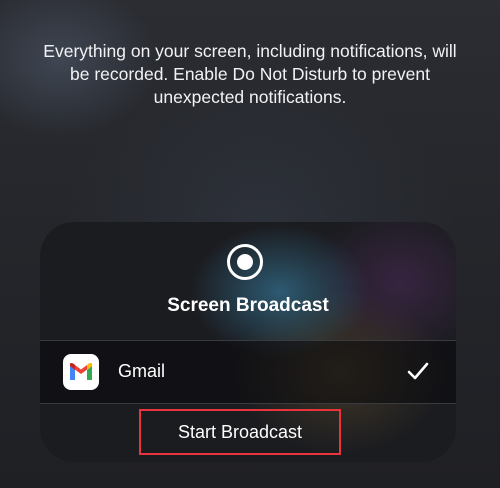  What do you see at coordinates (142, 371) in the screenshot?
I see `app-name: Gmail` at bounding box center [142, 371].